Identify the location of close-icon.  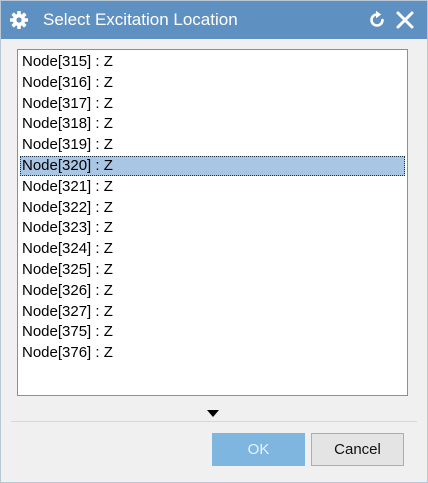
(405, 20).